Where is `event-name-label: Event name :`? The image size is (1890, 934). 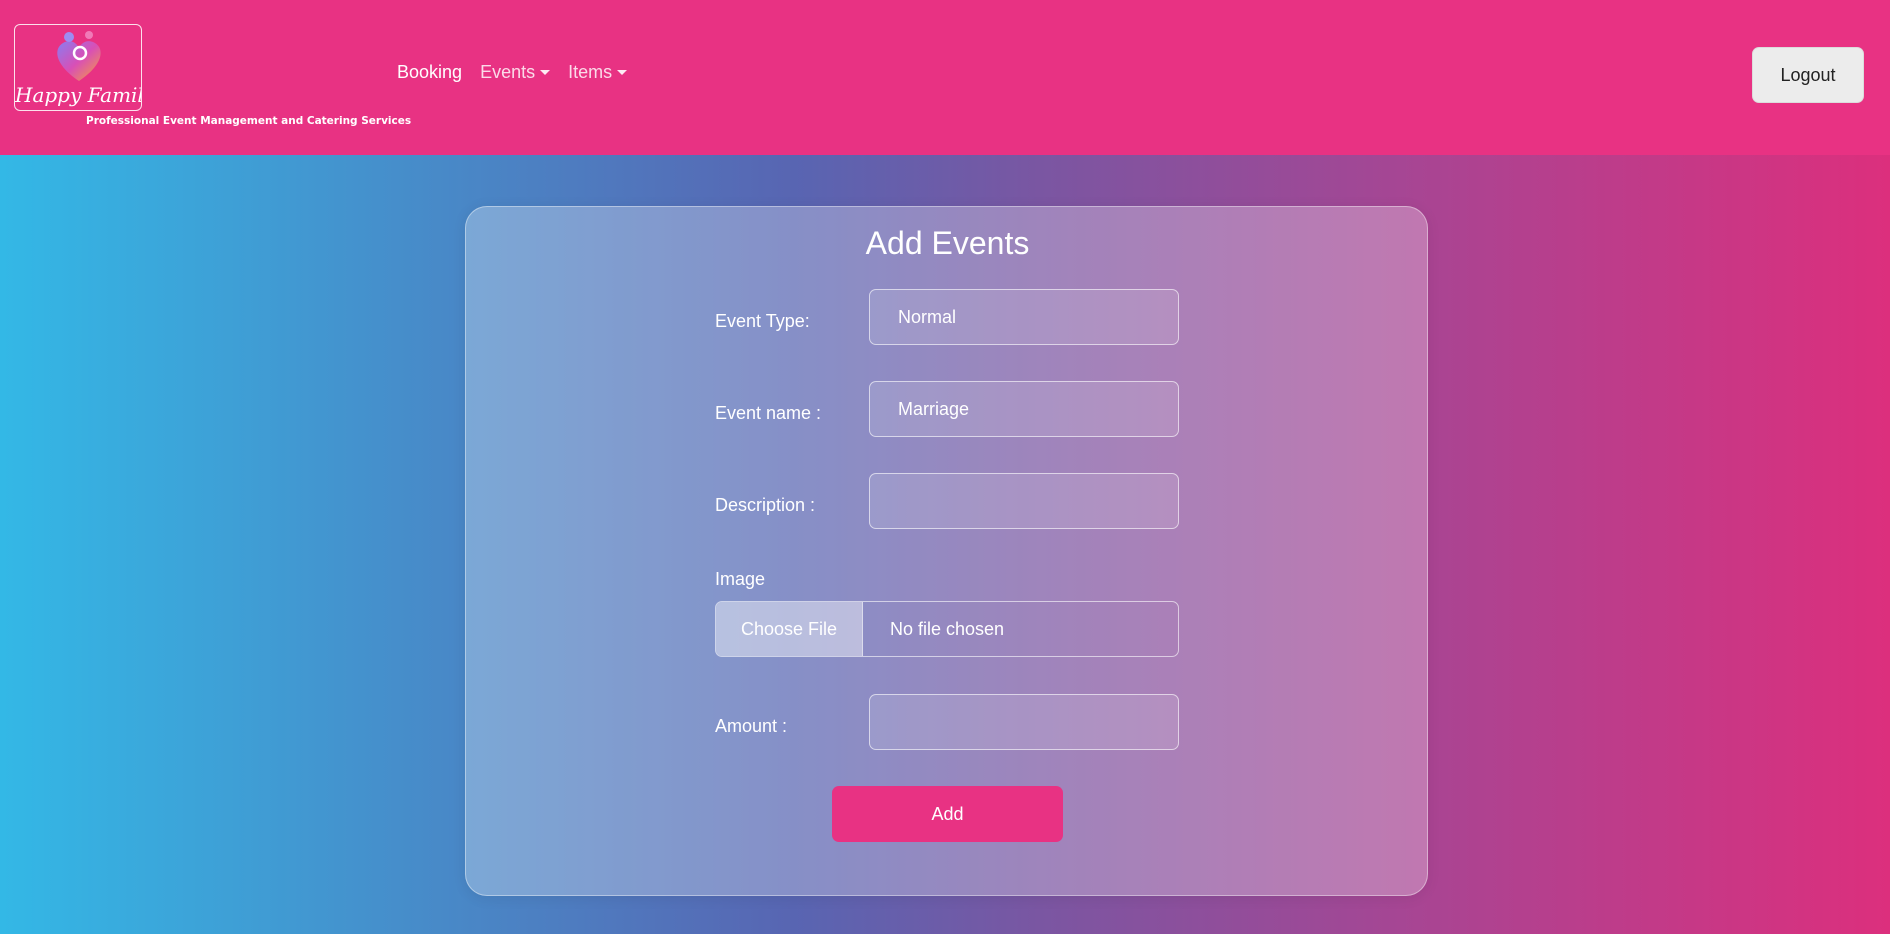
event-name-label: Event name : is located at coordinates (768, 413).